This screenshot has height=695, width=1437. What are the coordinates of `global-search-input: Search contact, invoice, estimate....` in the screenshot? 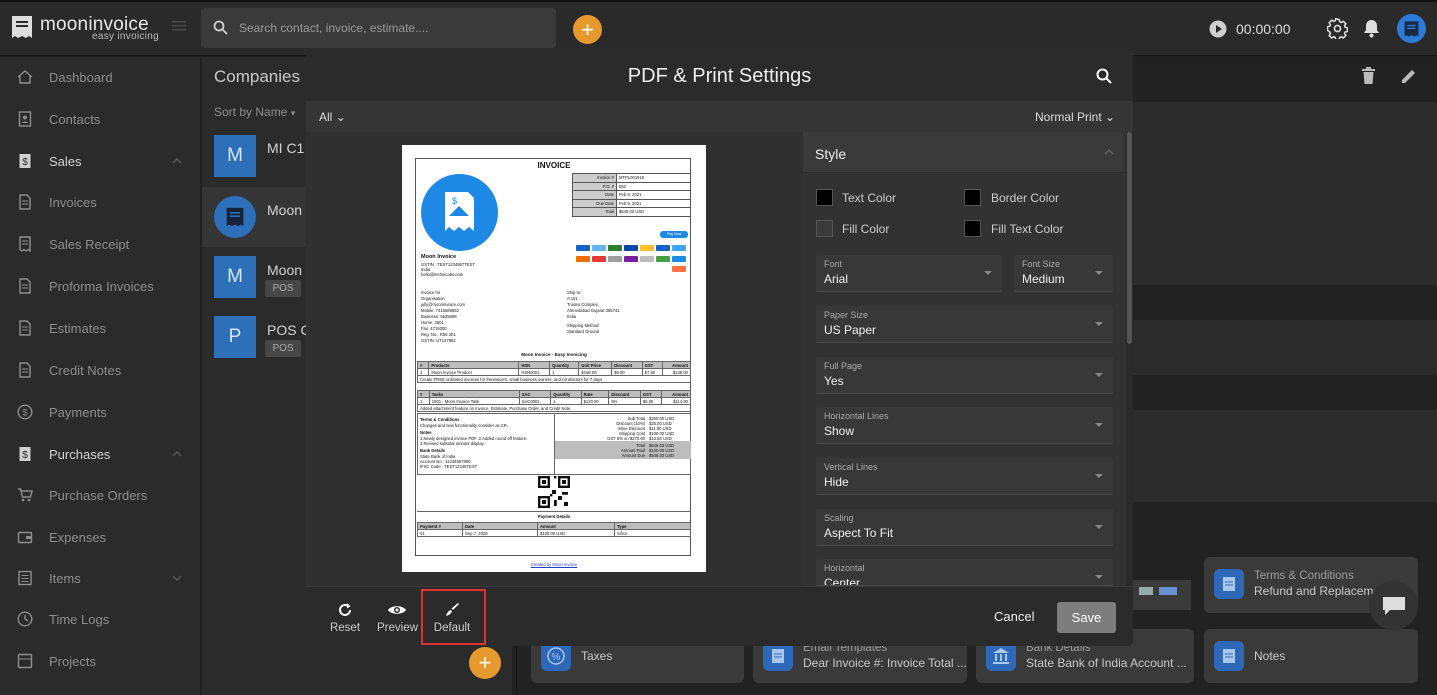 It's located at (378, 28).